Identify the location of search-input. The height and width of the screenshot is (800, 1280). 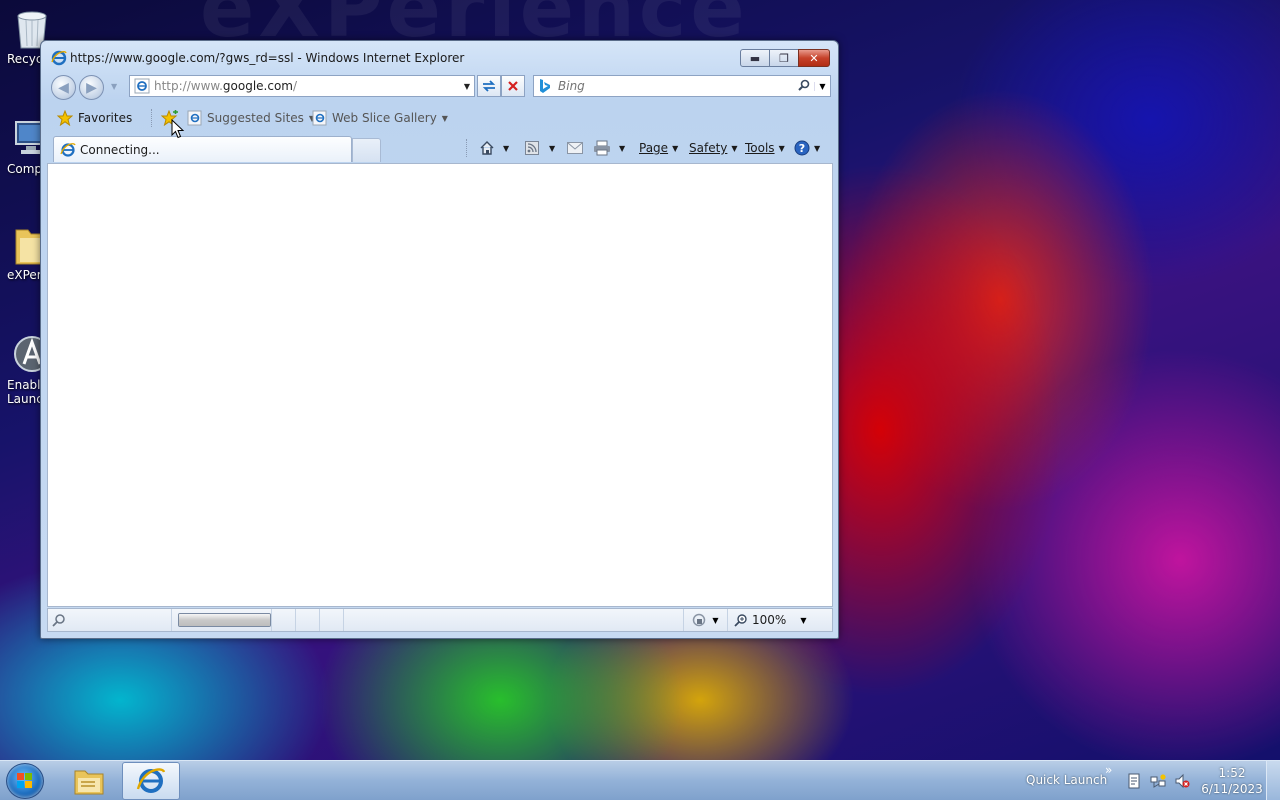
(676, 86).